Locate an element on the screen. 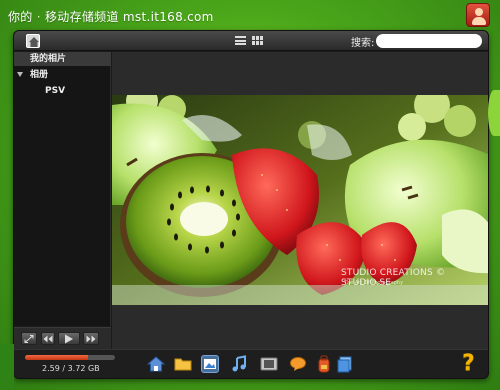 The width and height of the screenshot is (500, 390). help-button: ? is located at coordinates (471, 364).